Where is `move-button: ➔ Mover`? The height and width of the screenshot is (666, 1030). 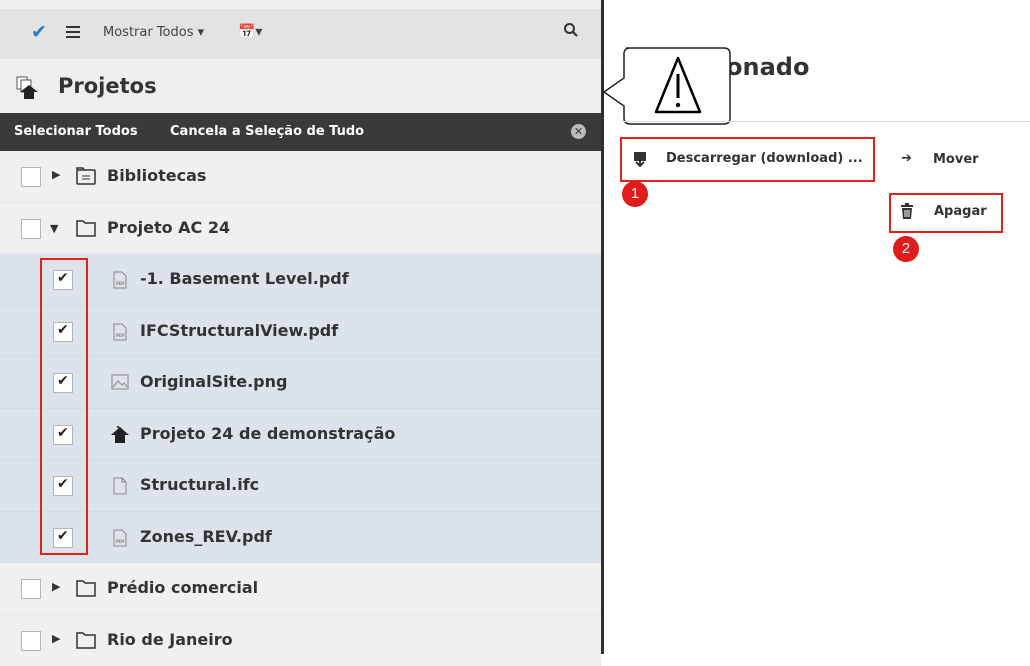 move-button: ➔ Mover is located at coordinates (957, 161).